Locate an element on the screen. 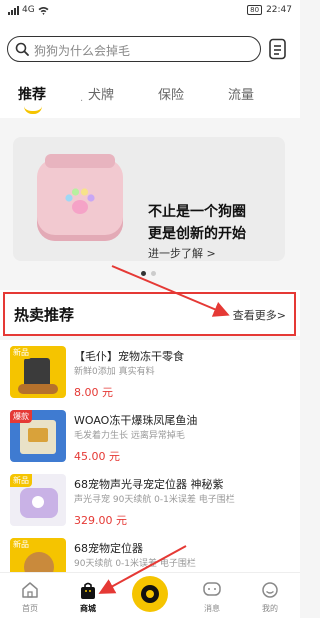 Image resolution: width=320 pixels, height=618 pixels. tab-active-indicator is located at coordinates (33, 110).